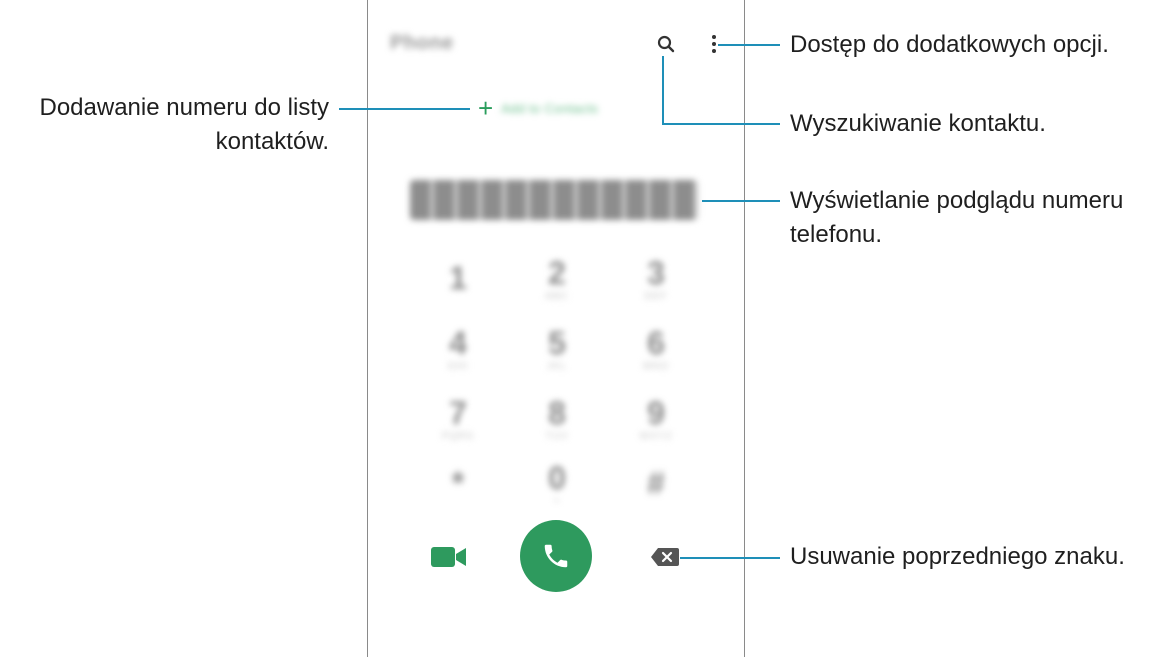  I want to click on callout-line-delete-char, so click(730, 558).